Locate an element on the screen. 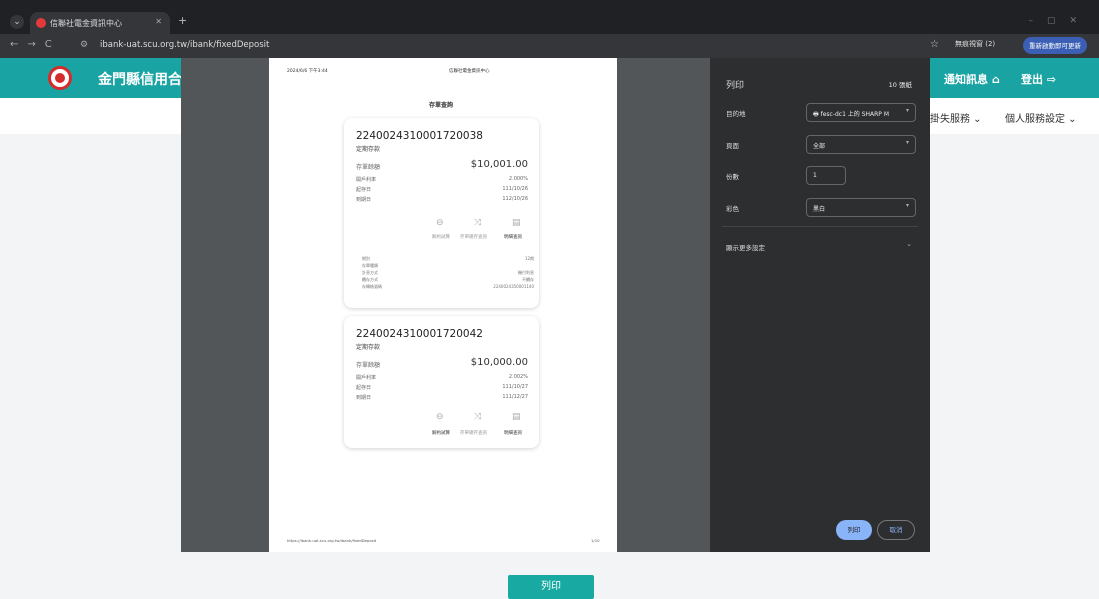  destination-label: 目的地 is located at coordinates (736, 114).